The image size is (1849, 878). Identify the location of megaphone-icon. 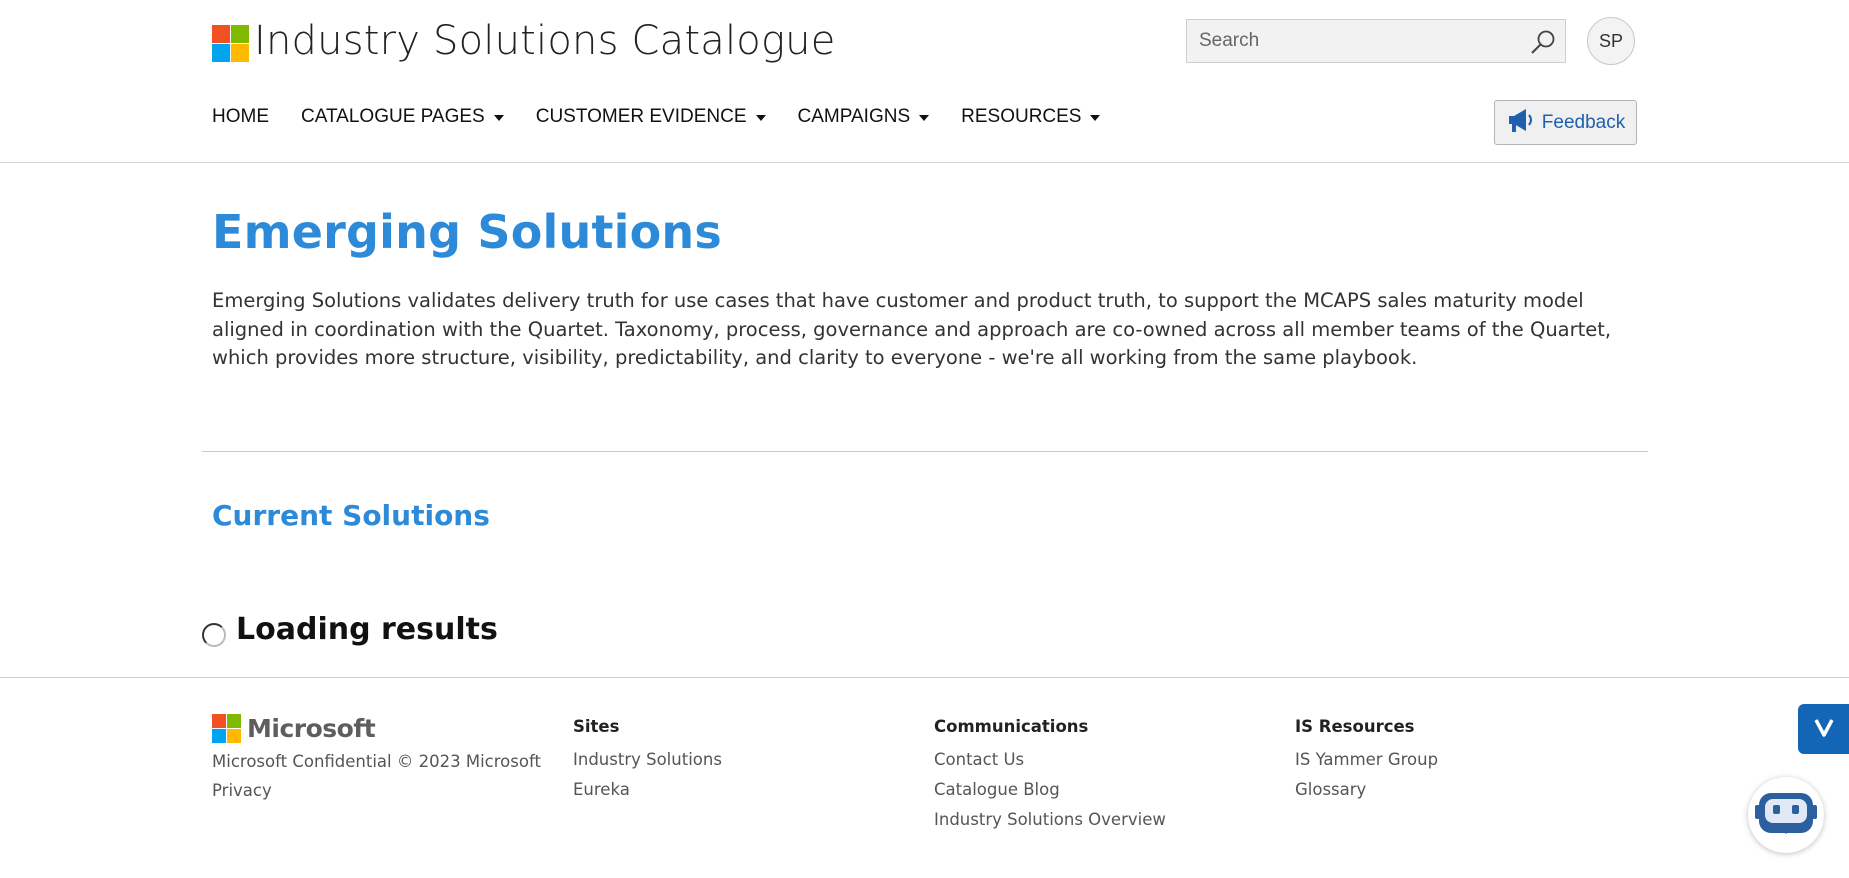
(1521, 122).